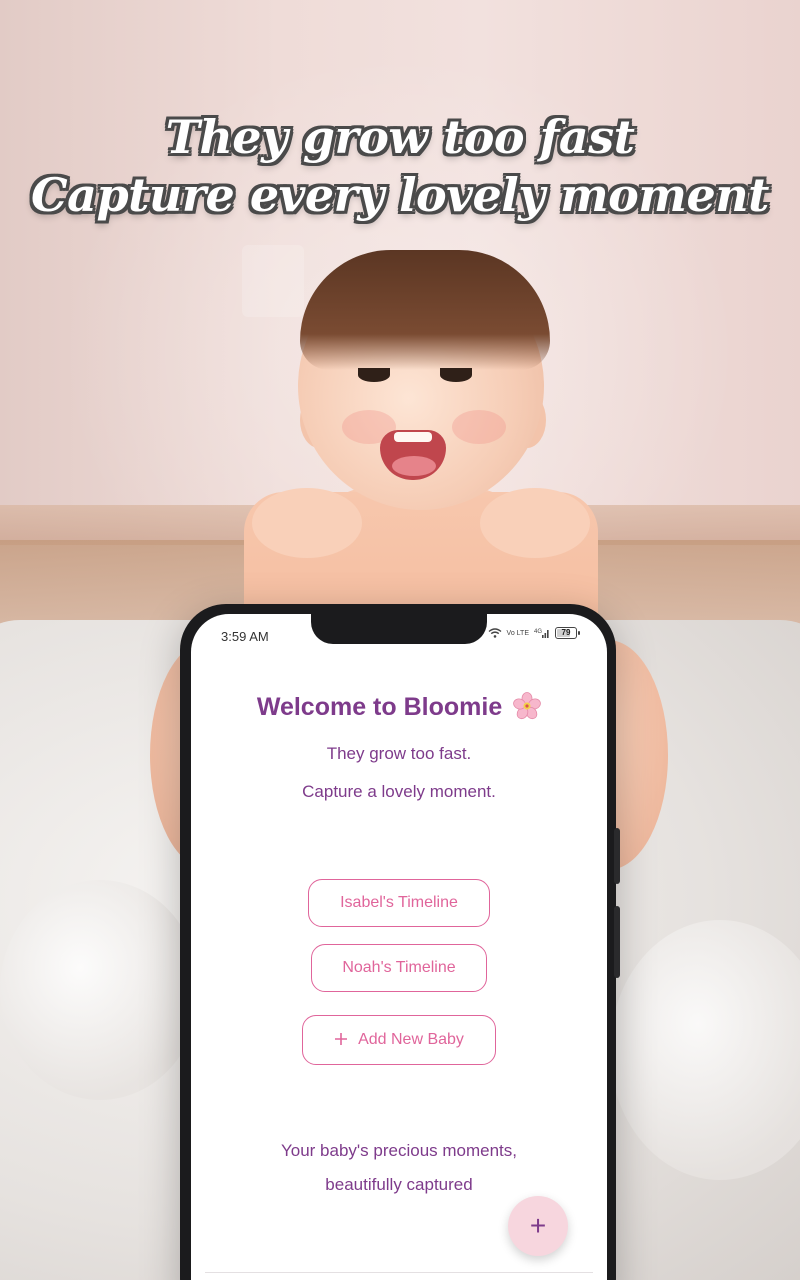 Image resolution: width=800 pixels, height=1280 pixels. I want to click on status-icons: Vo LTE 4G 79, so click(534, 633).